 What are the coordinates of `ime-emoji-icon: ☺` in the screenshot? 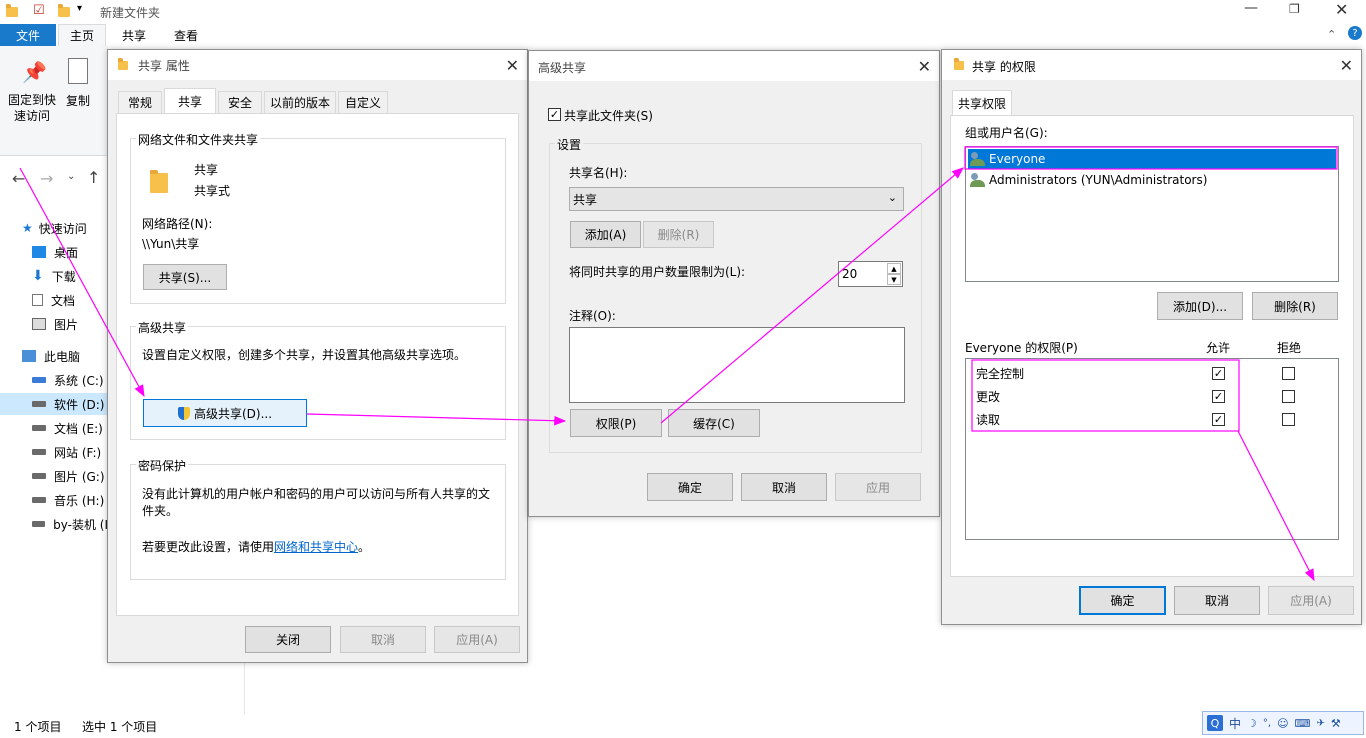 It's located at (1282, 723).